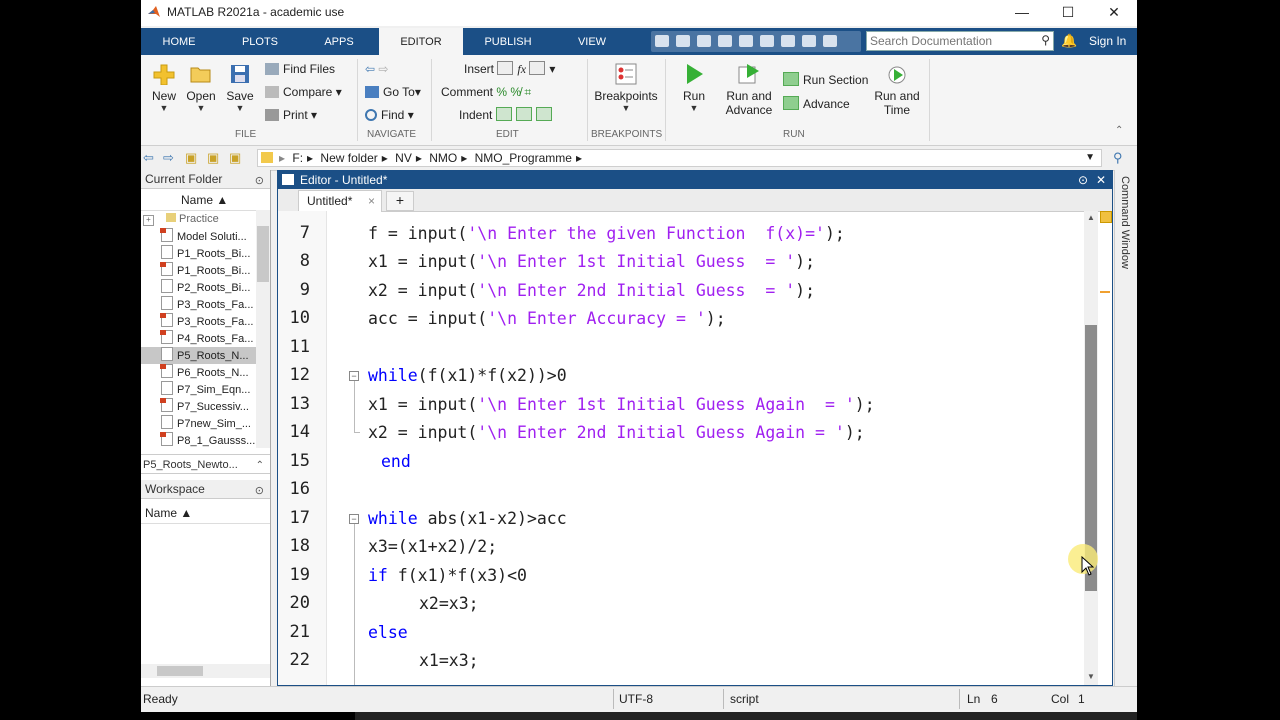 Image resolution: width=1280 pixels, height=720 pixels. I want to click on tab-editor: EDITOR, so click(421, 41).